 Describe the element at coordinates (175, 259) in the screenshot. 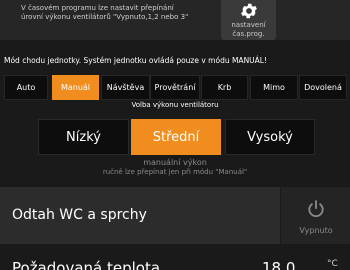

I see `temperature-row: Požadovaná teplota 18.0 °C` at that location.